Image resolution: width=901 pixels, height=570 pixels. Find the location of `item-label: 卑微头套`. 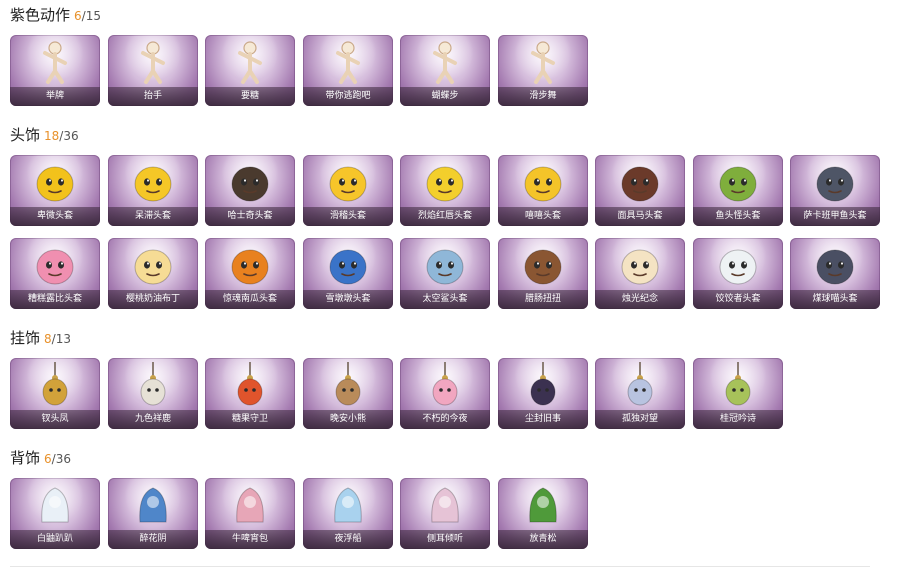

item-label: 卑微头套 is located at coordinates (55, 216).